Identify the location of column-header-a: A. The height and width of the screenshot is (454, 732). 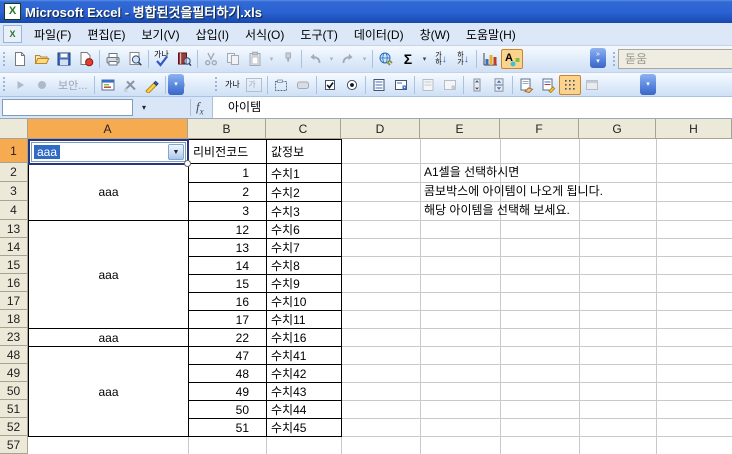
(108, 129).